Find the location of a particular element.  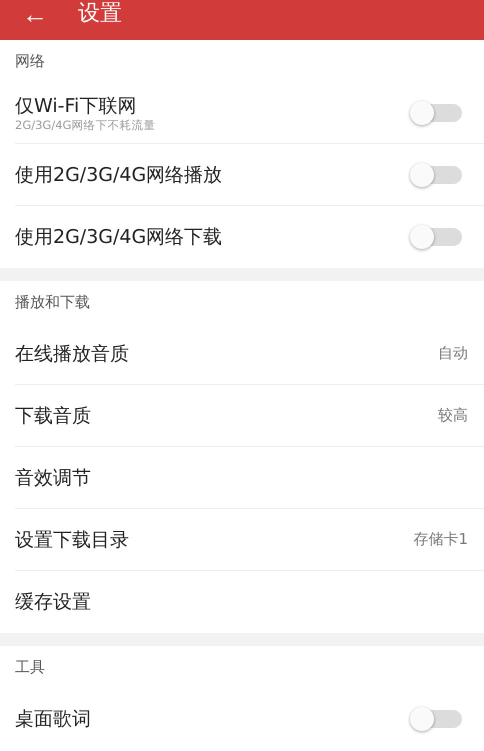

setting-label: 在线播放音质 is located at coordinates (226, 354).